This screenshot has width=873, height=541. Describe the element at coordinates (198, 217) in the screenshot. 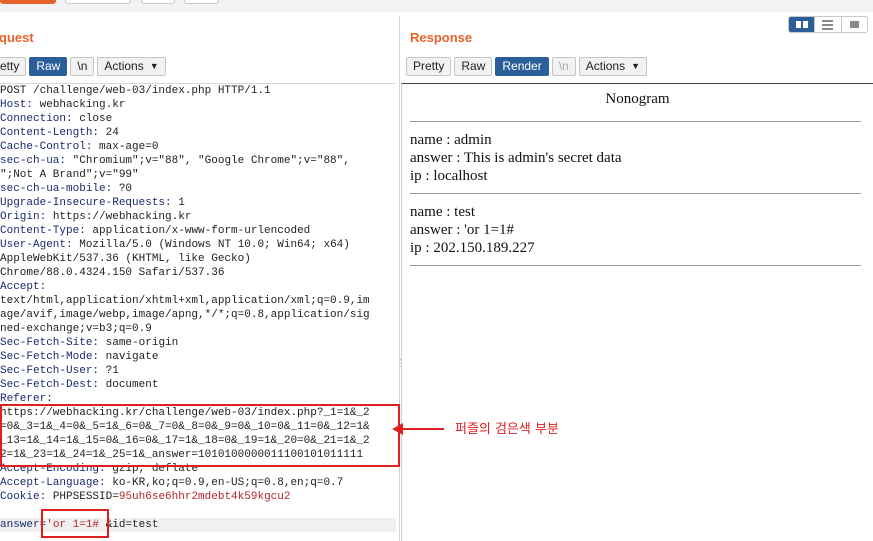

I see `request-line: Origin: https://webhacking.kr` at that location.